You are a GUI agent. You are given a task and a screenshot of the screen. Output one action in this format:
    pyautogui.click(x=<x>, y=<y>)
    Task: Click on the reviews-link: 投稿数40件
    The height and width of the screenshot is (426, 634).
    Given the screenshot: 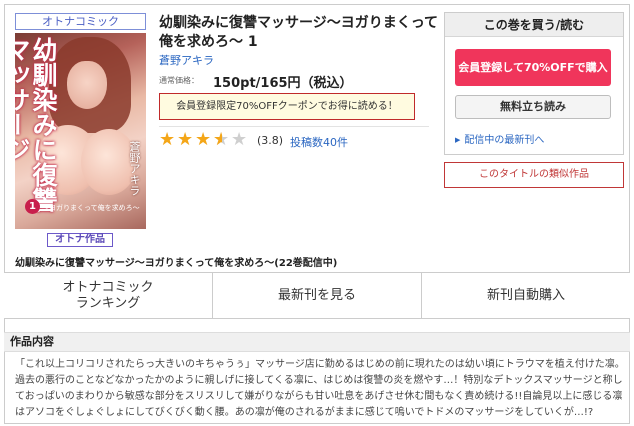 What is the action you would take?
    pyautogui.click(x=319, y=142)
    